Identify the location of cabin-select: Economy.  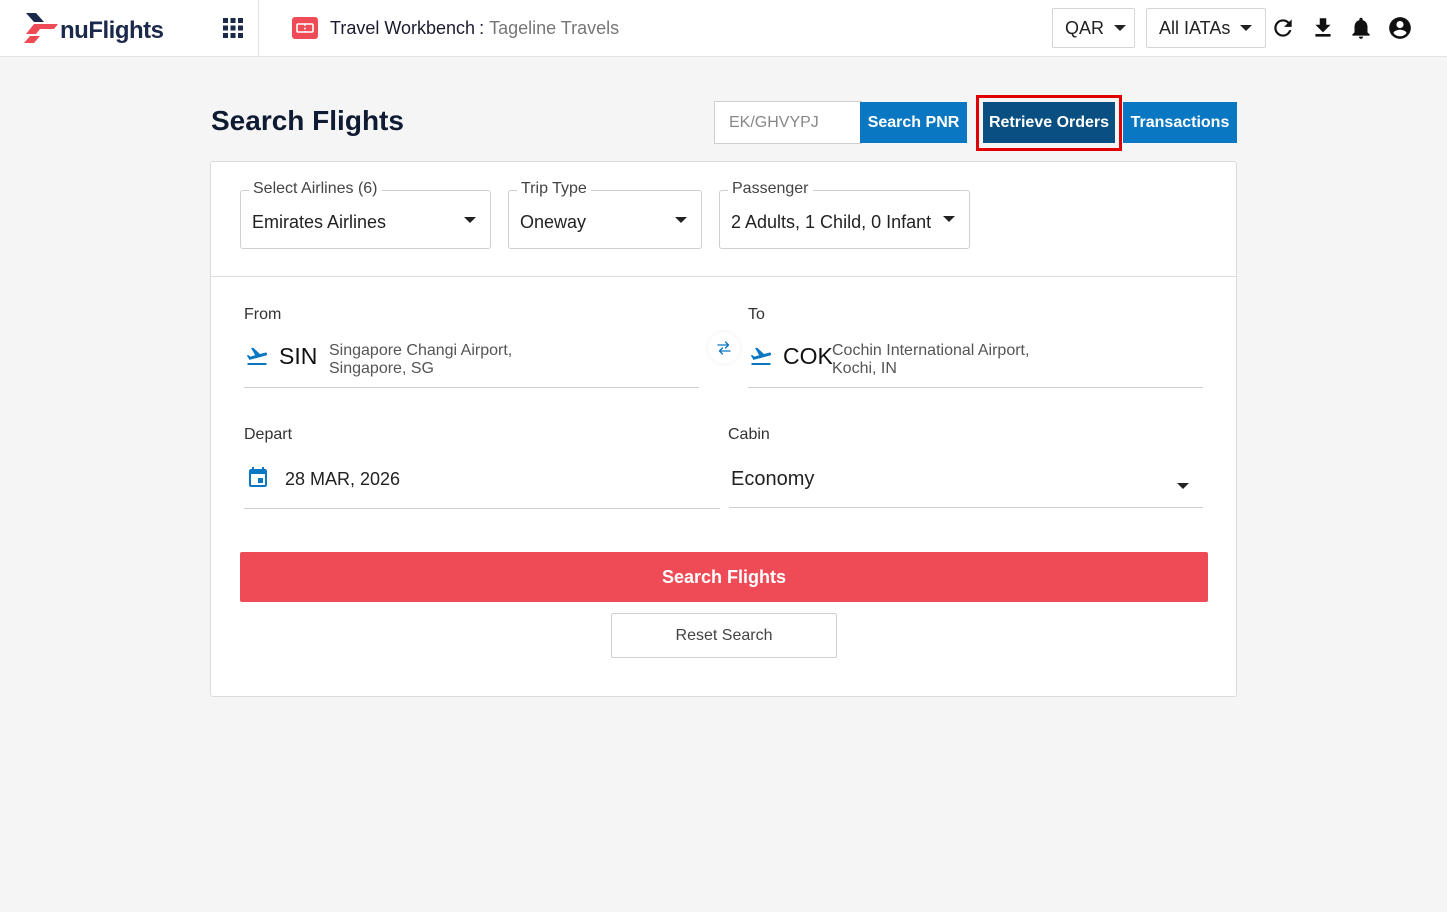
(966, 483).